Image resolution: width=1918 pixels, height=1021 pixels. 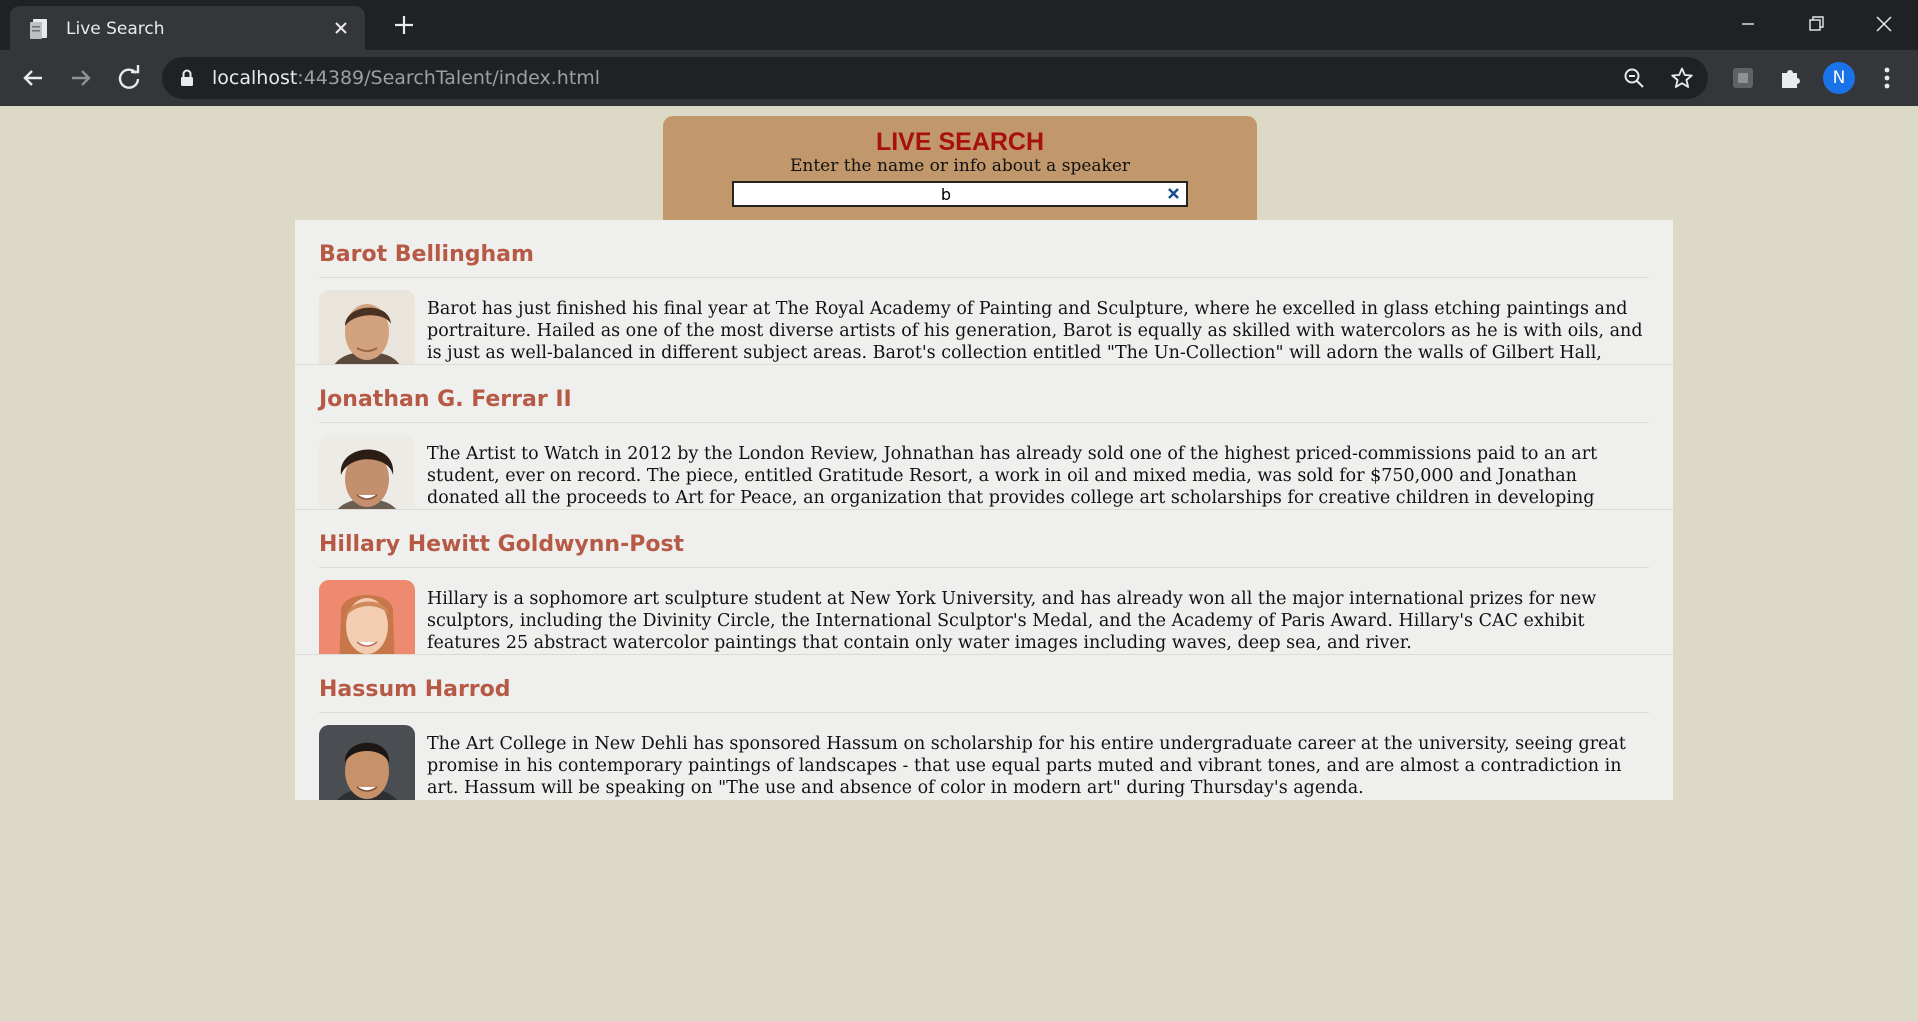 I want to click on browser-tab: Live Search, so click(x=187, y=28).